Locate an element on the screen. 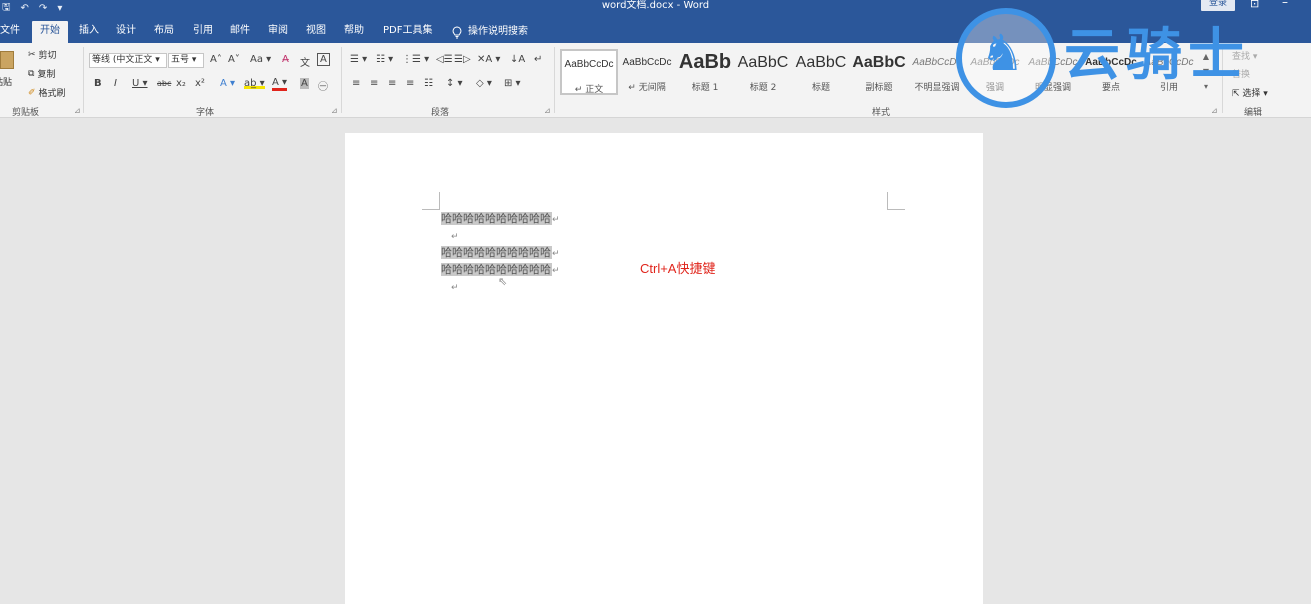 This screenshot has width=1311, height=604. watermark-text: 云骑士 is located at coordinates (1157, 55).